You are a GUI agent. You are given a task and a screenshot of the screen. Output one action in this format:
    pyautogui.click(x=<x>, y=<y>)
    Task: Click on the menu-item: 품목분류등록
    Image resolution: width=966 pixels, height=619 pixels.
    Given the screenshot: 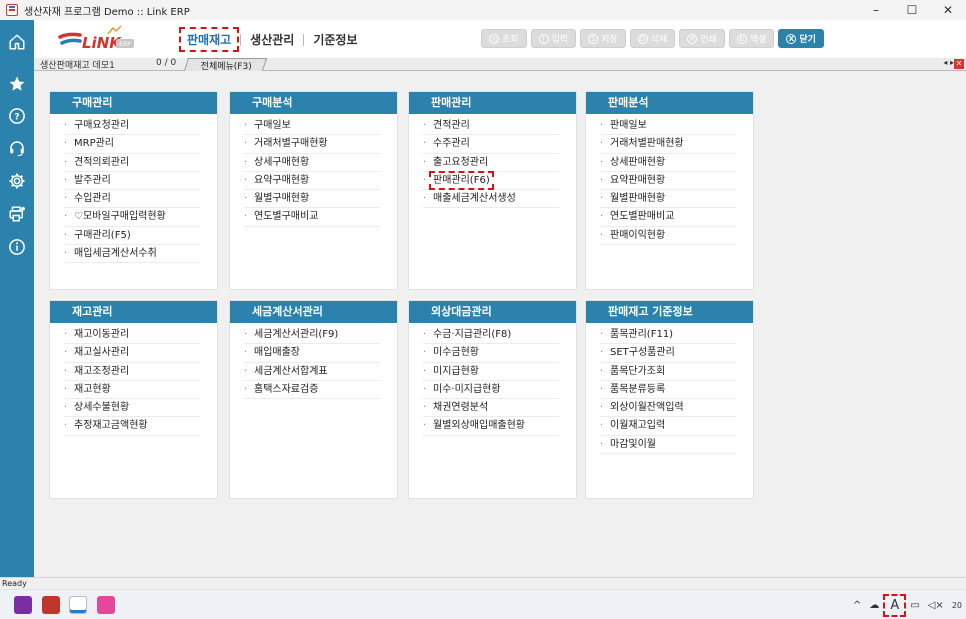 What is the action you would take?
    pyautogui.click(x=668, y=390)
    